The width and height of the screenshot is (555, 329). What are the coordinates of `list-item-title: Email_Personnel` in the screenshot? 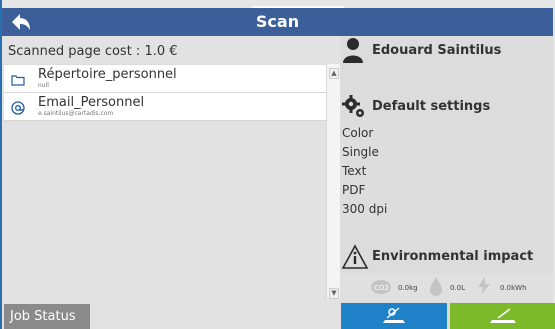 It's located at (91, 102).